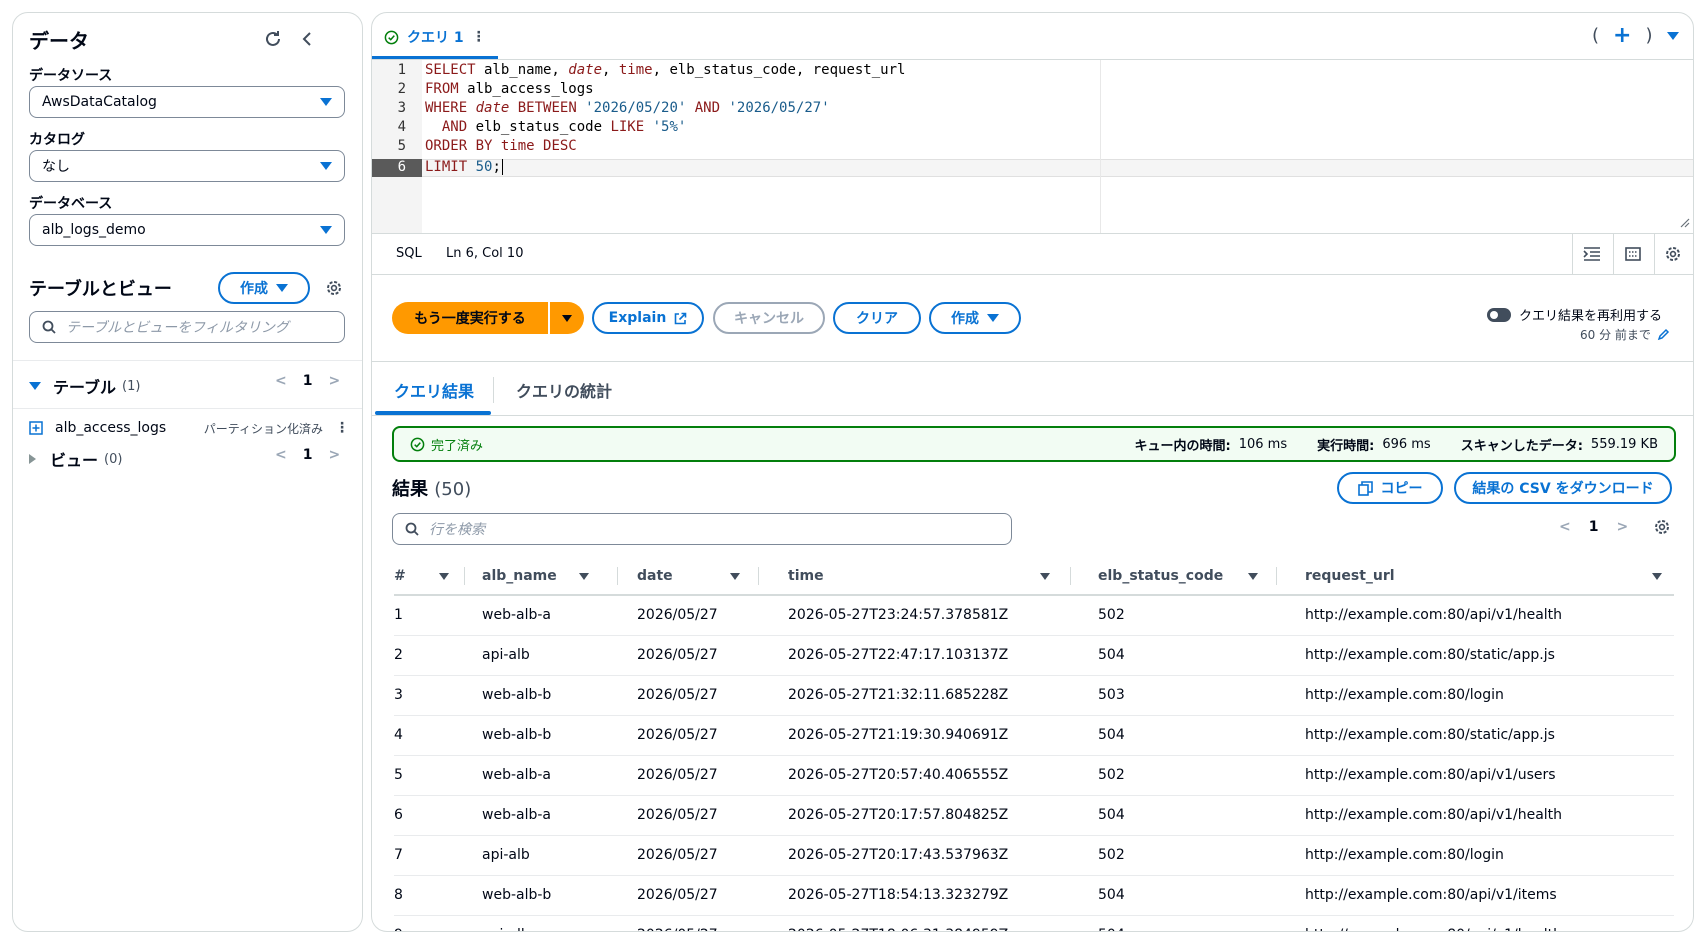  I want to click on tab-query-results: クエリ結果, so click(434, 390).